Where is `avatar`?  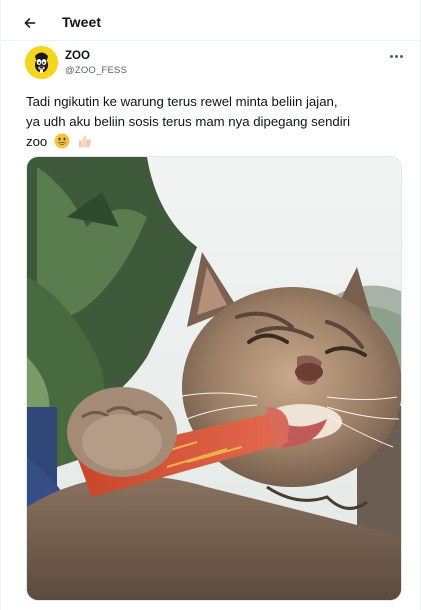
avatar is located at coordinates (41, 62).